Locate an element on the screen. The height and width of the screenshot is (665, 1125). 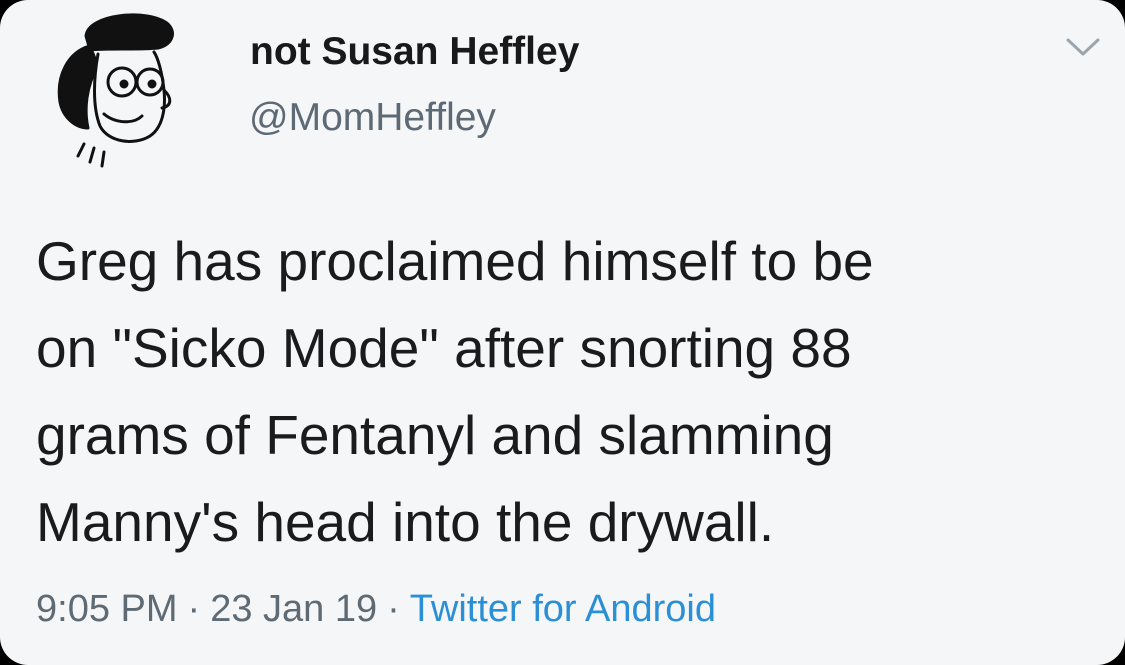
tweet-text-line: Greg has proclaimed himself to be is located at coordinates (455, 261).